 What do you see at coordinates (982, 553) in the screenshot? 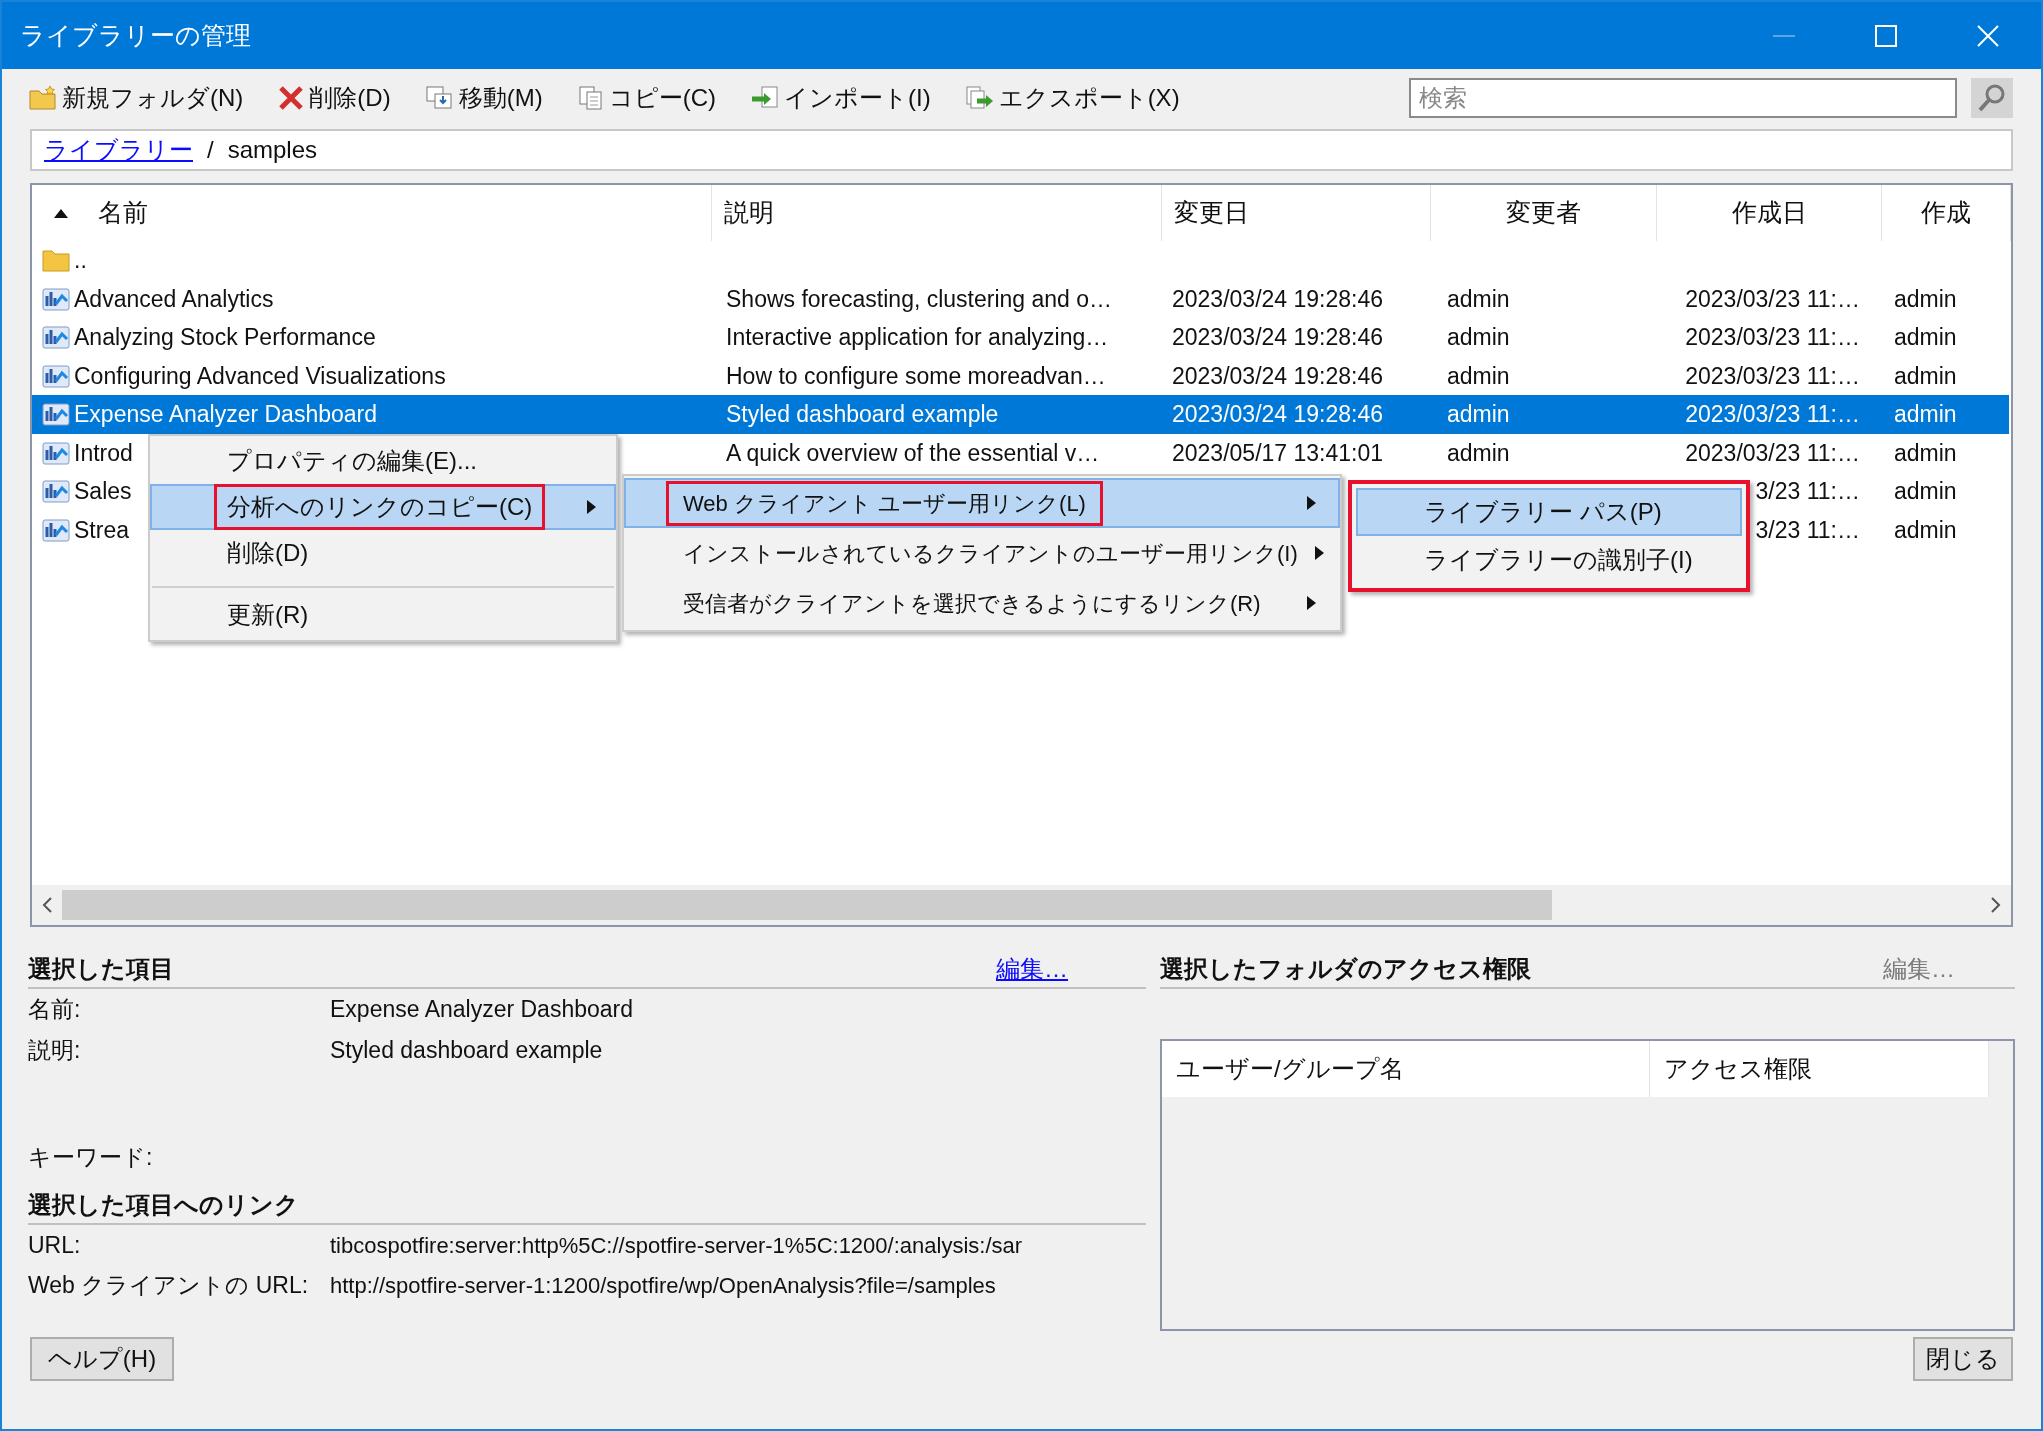
I see `menu-item: インストールされているクライアントのユーザー用リンク(I)` at bounding box center [982, 553].